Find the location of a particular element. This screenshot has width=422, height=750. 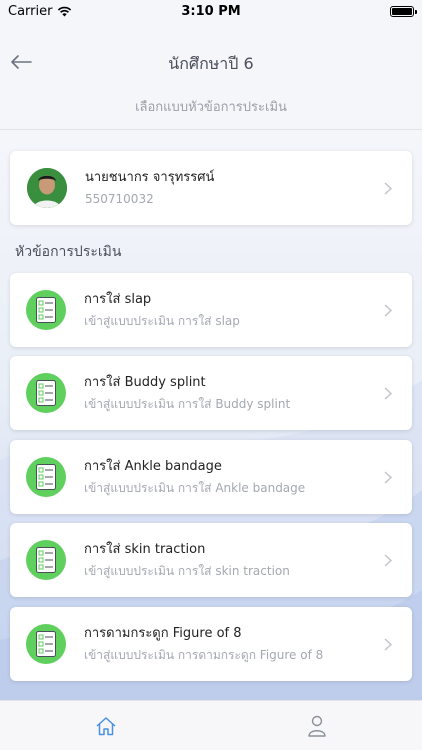

tab-profile is located at coordinates (316, 725).